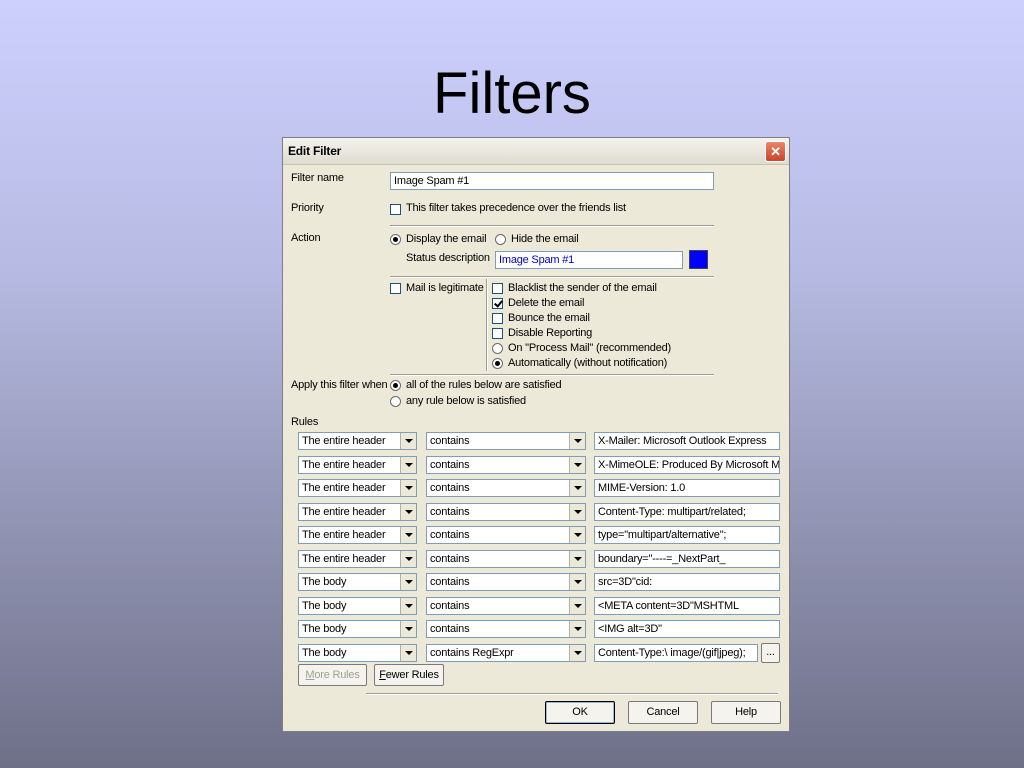 This screenshot has height=768, width=1024. What do you see at coordinates (446, 239) in the screenshot?
I see `display-email-label: Display the email` at bounding box center [446, 239].